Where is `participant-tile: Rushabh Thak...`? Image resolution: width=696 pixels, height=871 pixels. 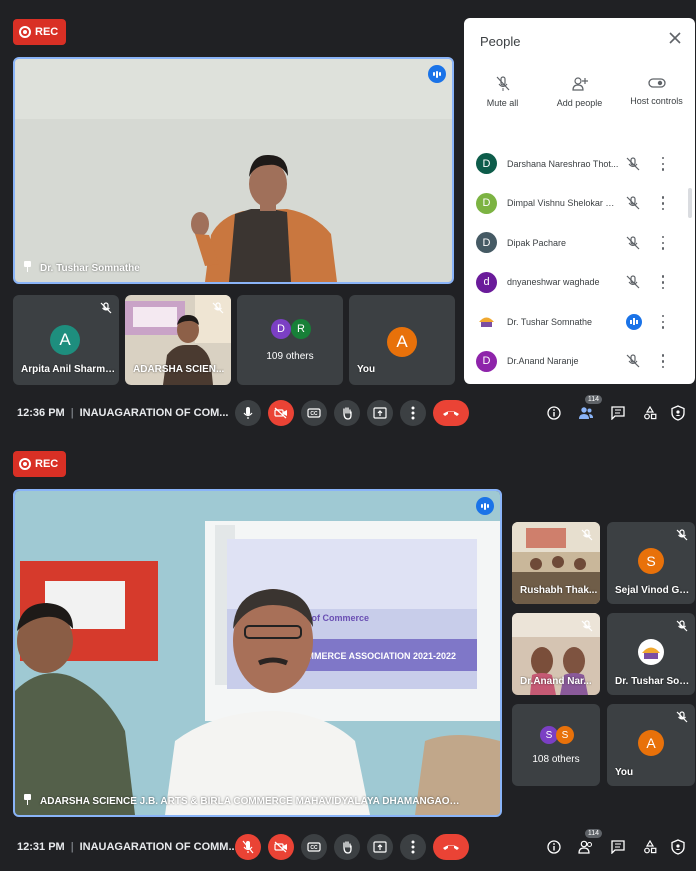
participant-tile: Rushabh Thak... is located at coordinates (556, 563).